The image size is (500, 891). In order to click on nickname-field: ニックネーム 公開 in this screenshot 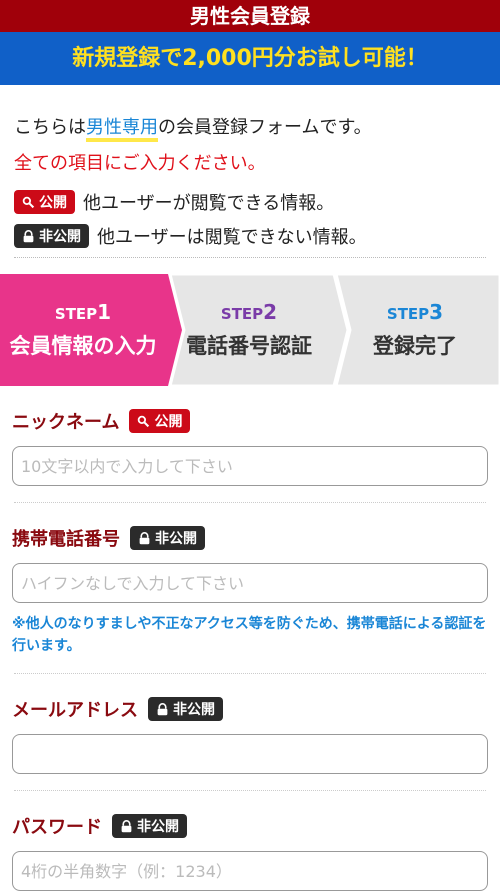, I will do `click(250, 447)`.